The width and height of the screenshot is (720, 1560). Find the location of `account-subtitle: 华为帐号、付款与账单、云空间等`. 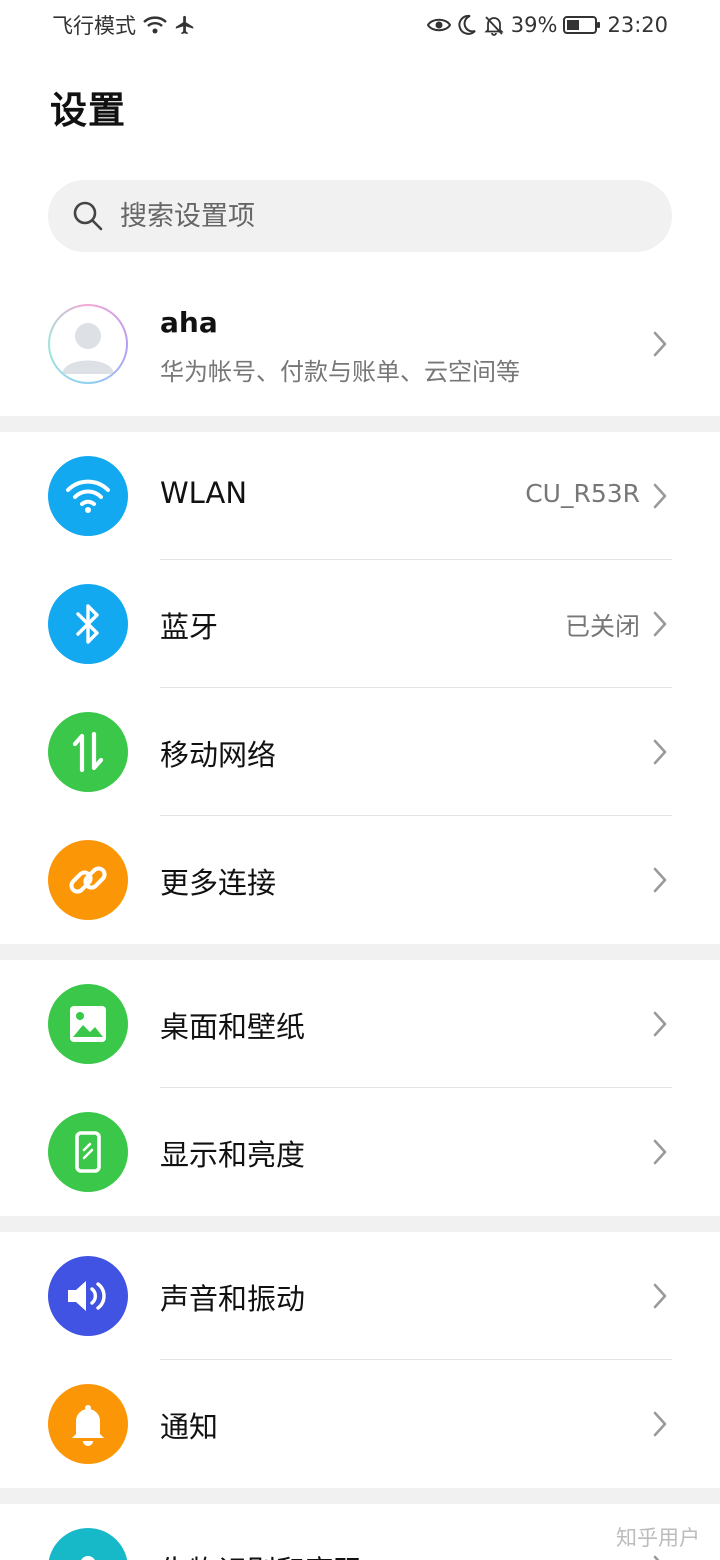

account-subtitle: 华为帐号、付款与账单、云空间等 is located at coordinates (340, 372).